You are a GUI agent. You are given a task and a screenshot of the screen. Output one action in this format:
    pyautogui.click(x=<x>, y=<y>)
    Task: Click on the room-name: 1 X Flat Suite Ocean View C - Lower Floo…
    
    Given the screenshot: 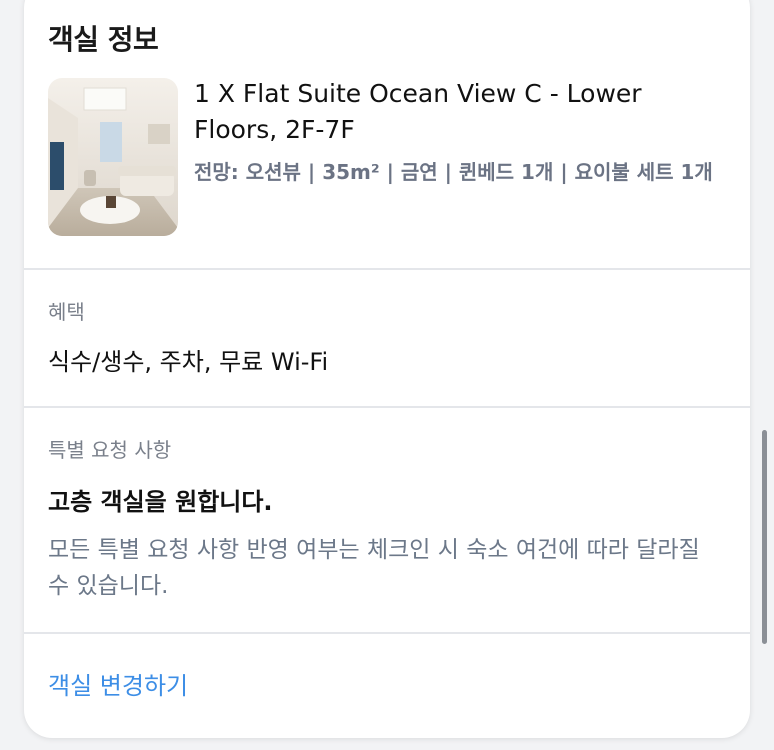 What is the action you would take?
    pyautogui.click(x=418, y=111)
    